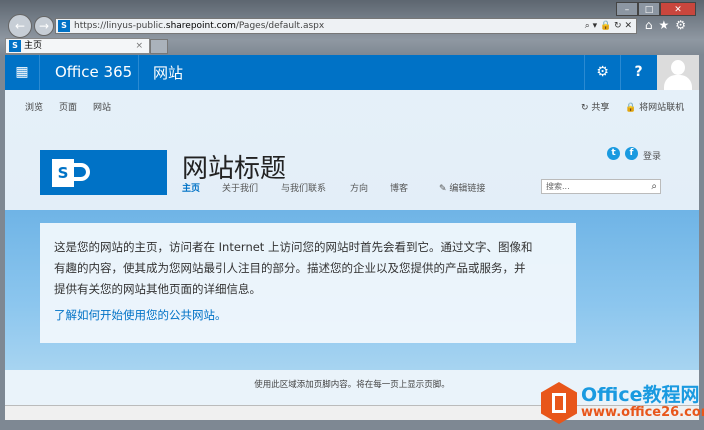 The width and height of the screenshot is (704, 430). Describe the element at coordinates (34, 106) in the screenshot. I see `ribbon-tab-browse: 浏览` at that location.